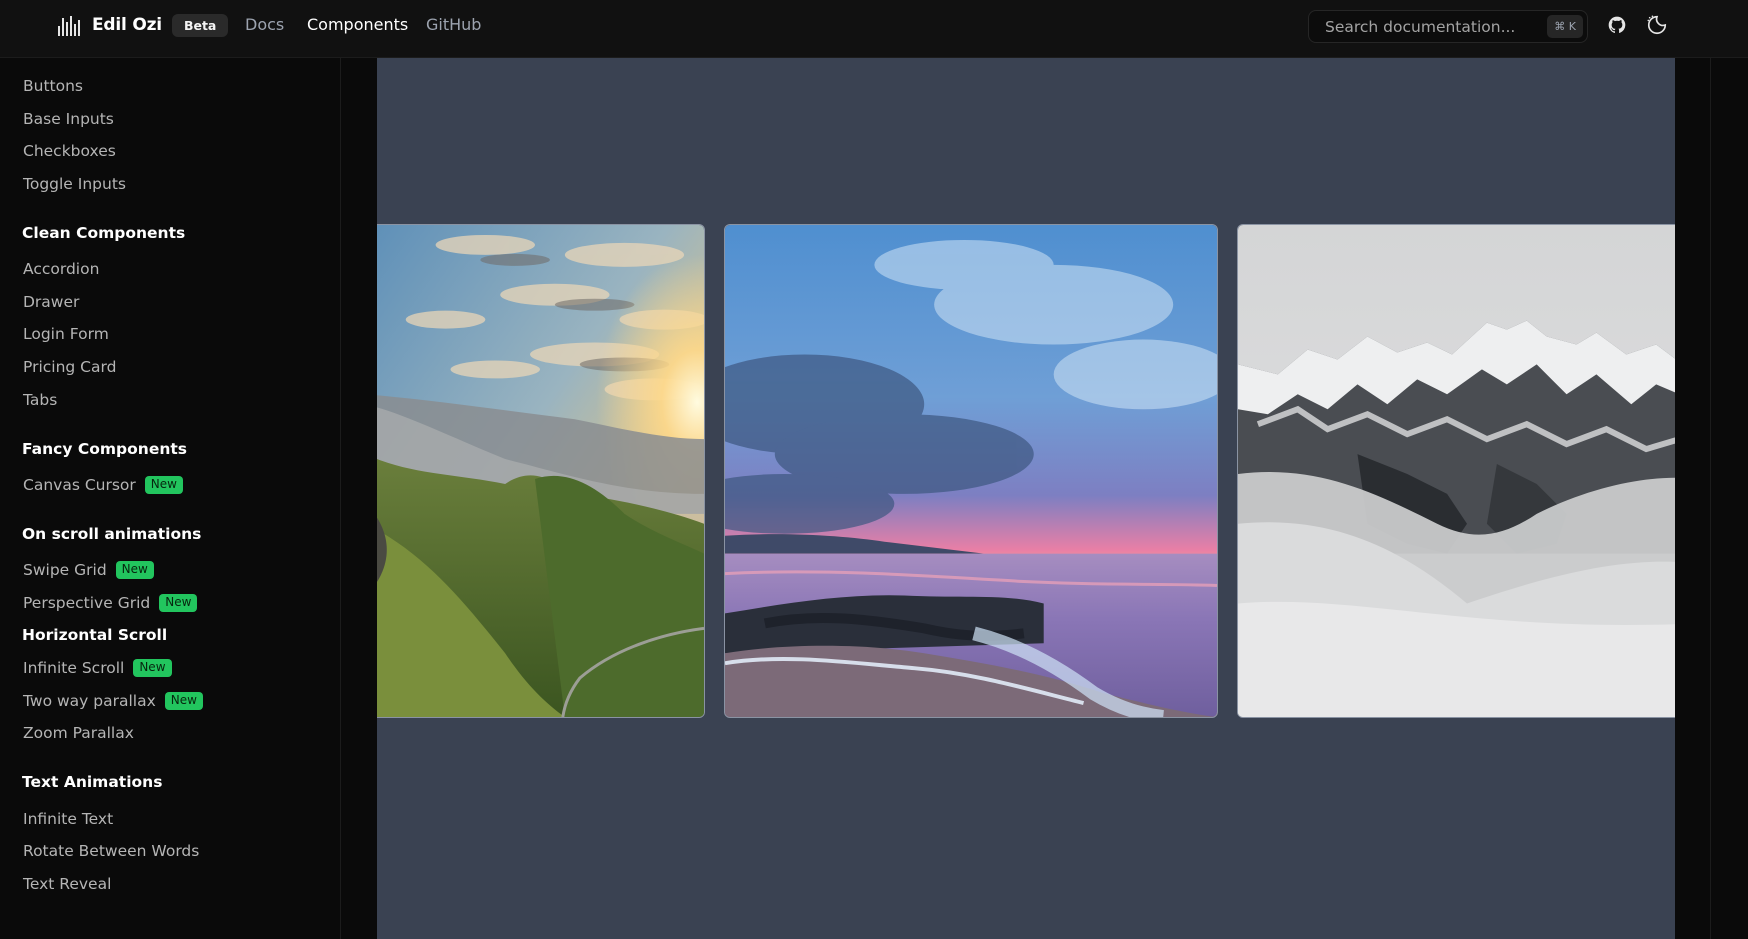  I want to click on sidebar-item-label: Base Inputs, so click(68, 119).